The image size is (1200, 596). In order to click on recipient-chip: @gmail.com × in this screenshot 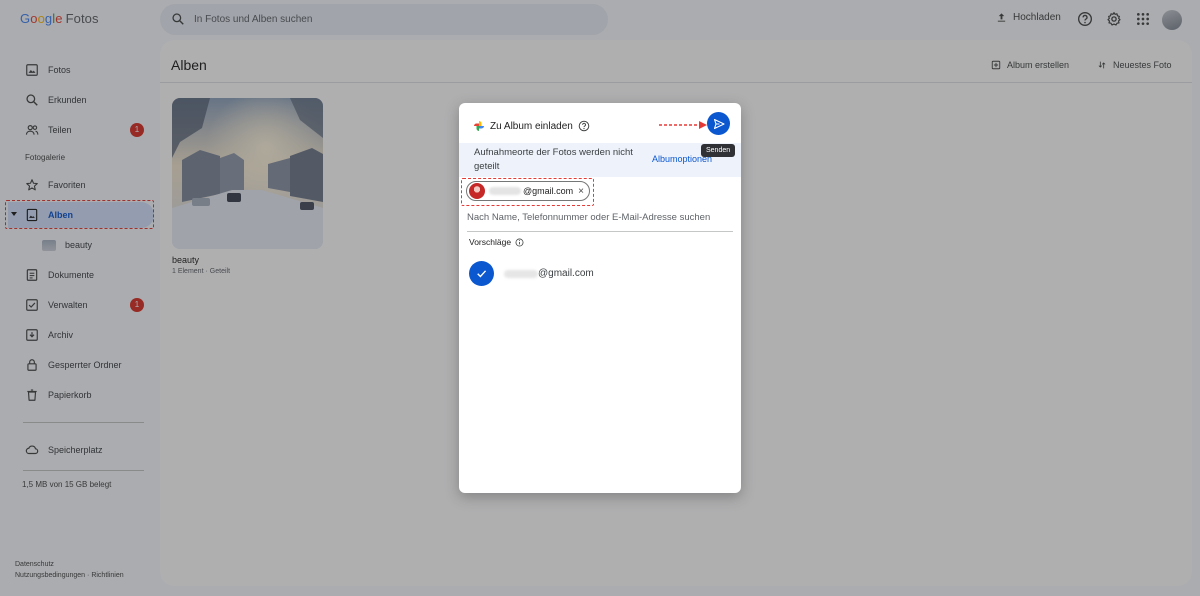, I will do `click(528, 191)`.